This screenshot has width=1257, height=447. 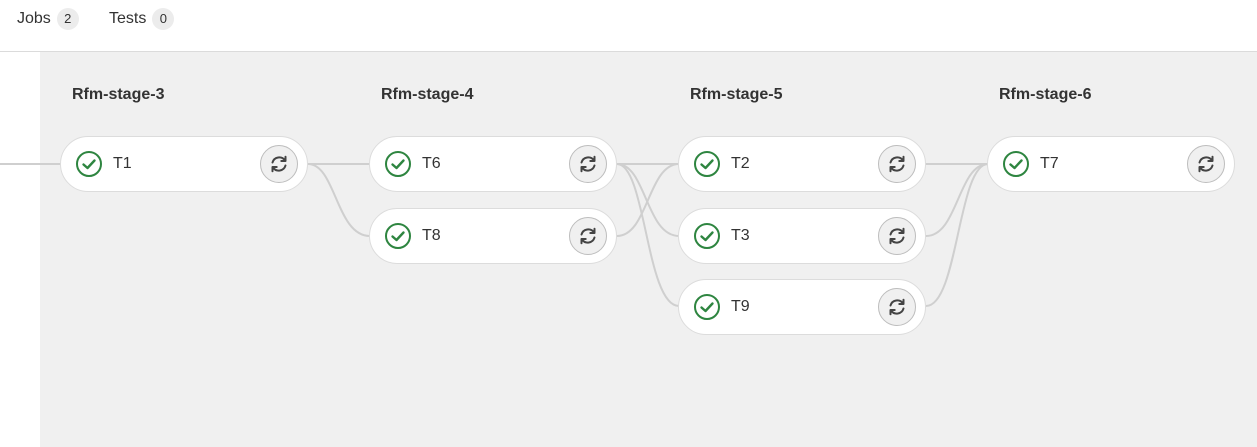 What do you see at coordinates (740, 163) in the screenshot?
I see `job-name: T2` at bounding box center [740, 163].